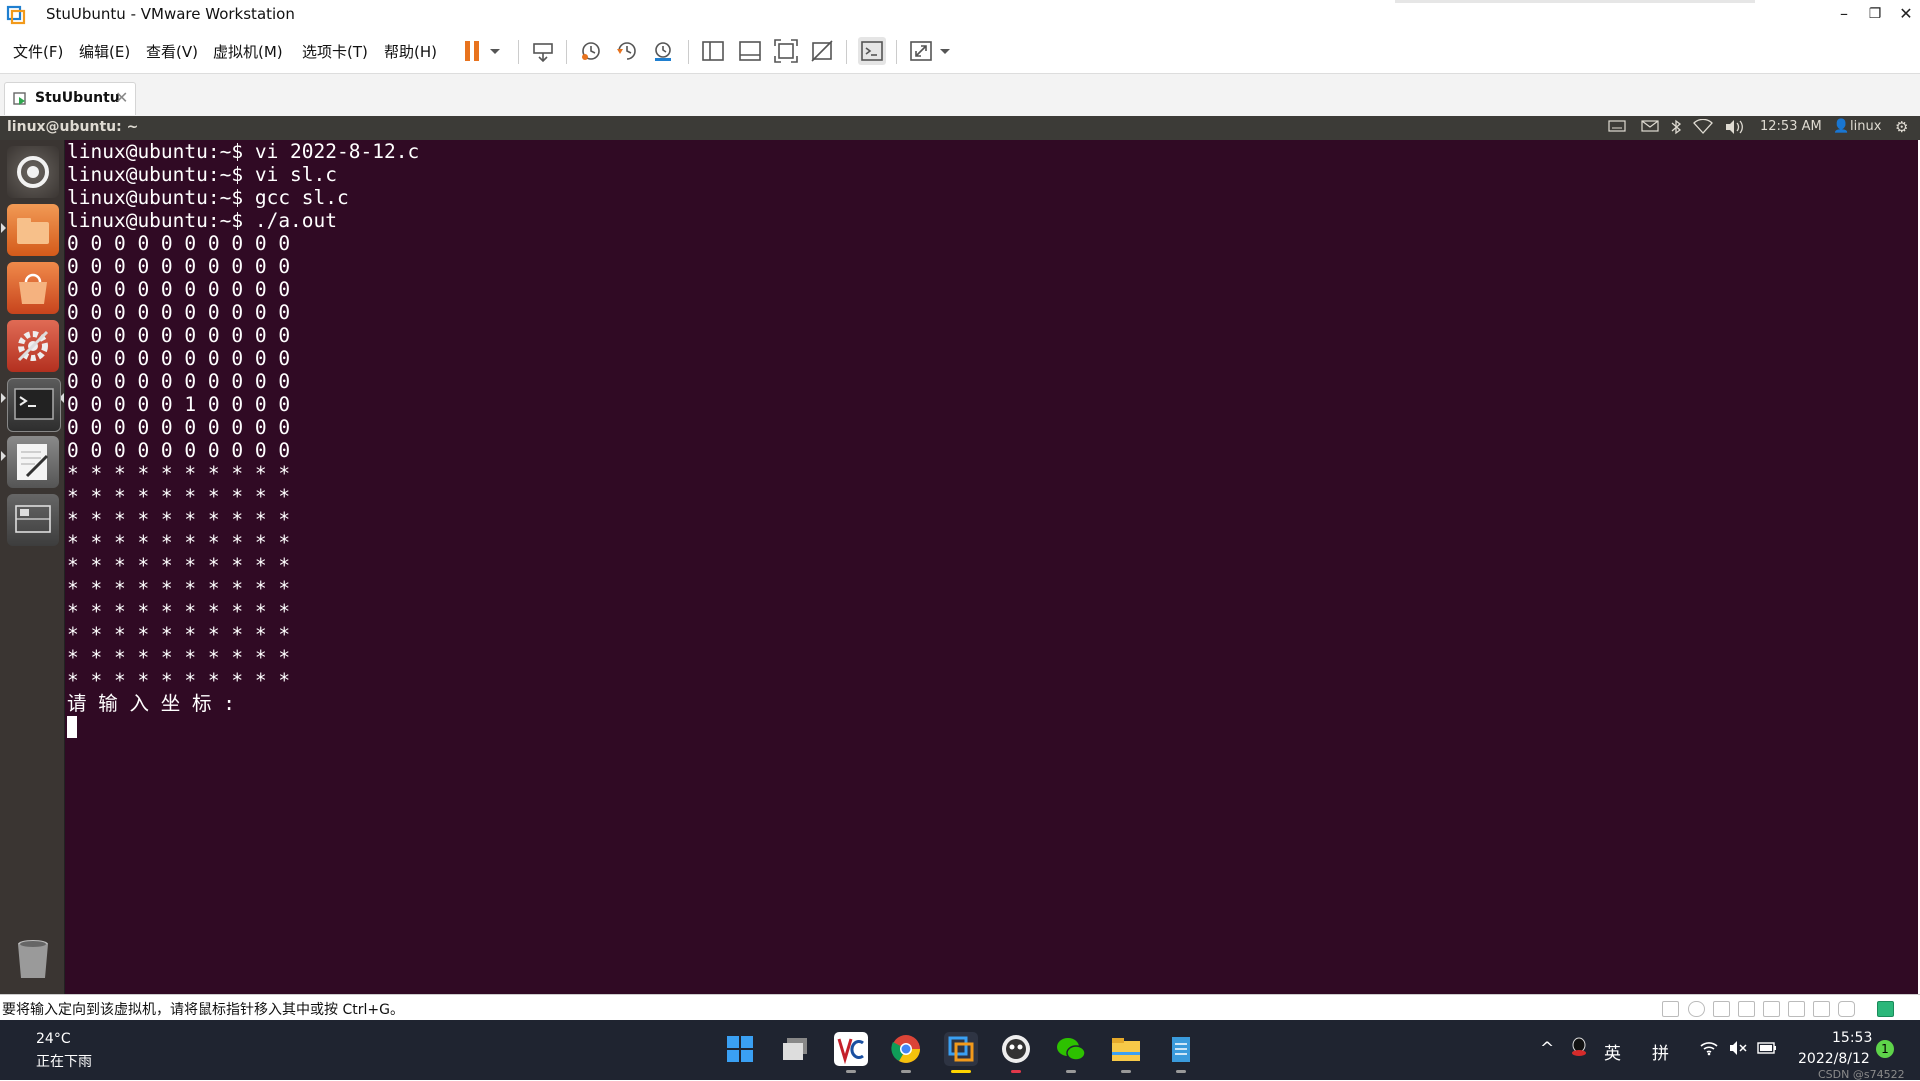  I want to click on tab-stuubuntu: StuUbuntu ✕, so click(70, 98).